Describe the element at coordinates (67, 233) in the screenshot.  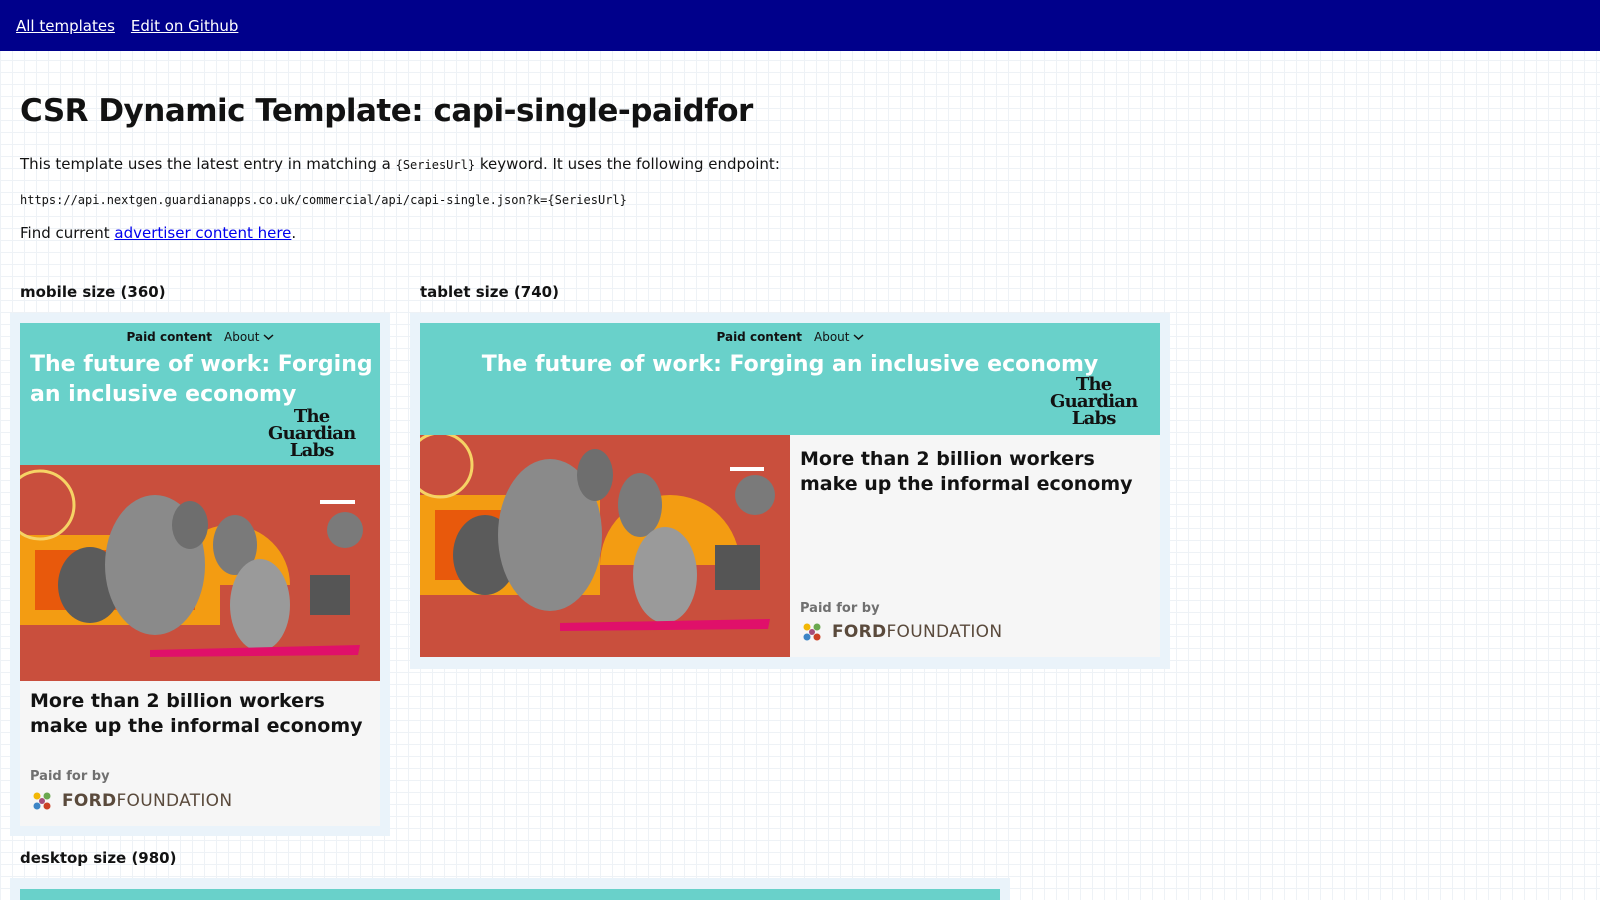
I see `find-before: Find current` at that location.